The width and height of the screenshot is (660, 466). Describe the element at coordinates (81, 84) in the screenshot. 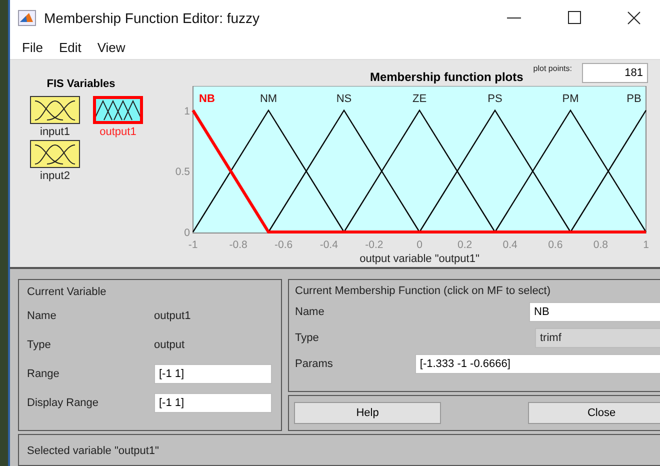

I see `section-title: FIS Variables` at that location.